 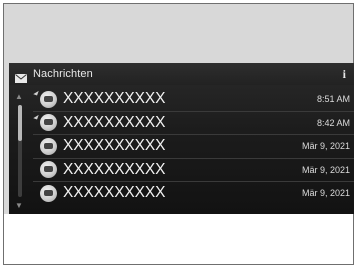 What do you see at coordinates (333, 122) in the screenshot?
I see `message-time: 8:42 AM` at bounding box center [333, 122].